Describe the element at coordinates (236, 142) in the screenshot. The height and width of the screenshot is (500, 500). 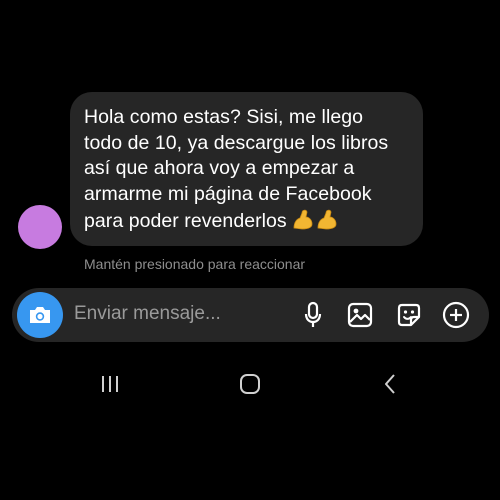
I see `message-line: todo de 10, ya descargue los libros` at that location.